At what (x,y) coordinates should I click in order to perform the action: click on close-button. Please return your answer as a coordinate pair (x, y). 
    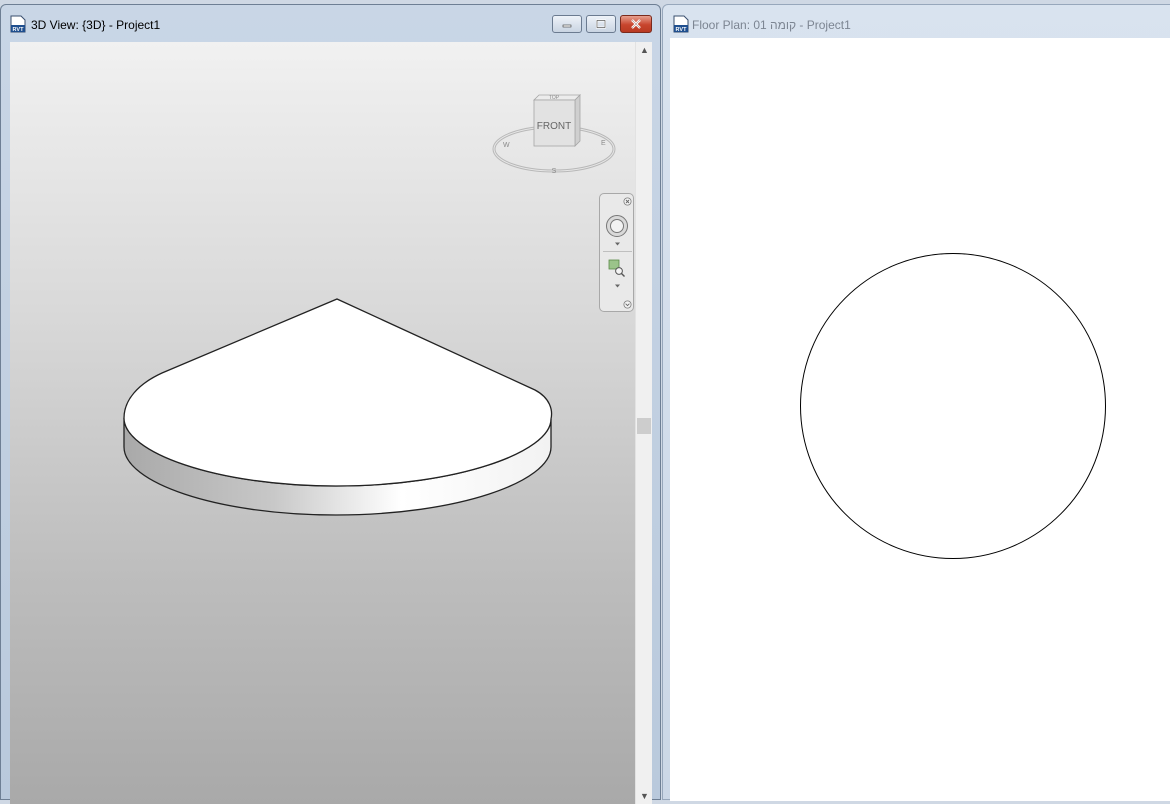
    Looking at the image, I should click on (636, 24).